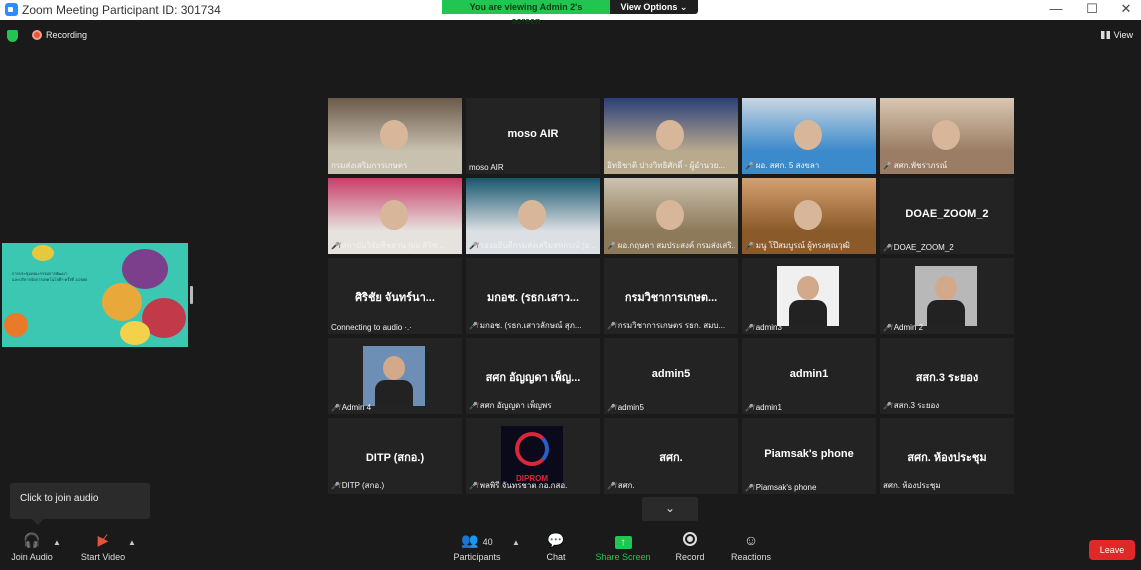 The width and height of the screenshot is (1141, 570). Describe the element at coordinates (1092, 10) in the screenshot. I see `maximize-button: ☐` at that location.